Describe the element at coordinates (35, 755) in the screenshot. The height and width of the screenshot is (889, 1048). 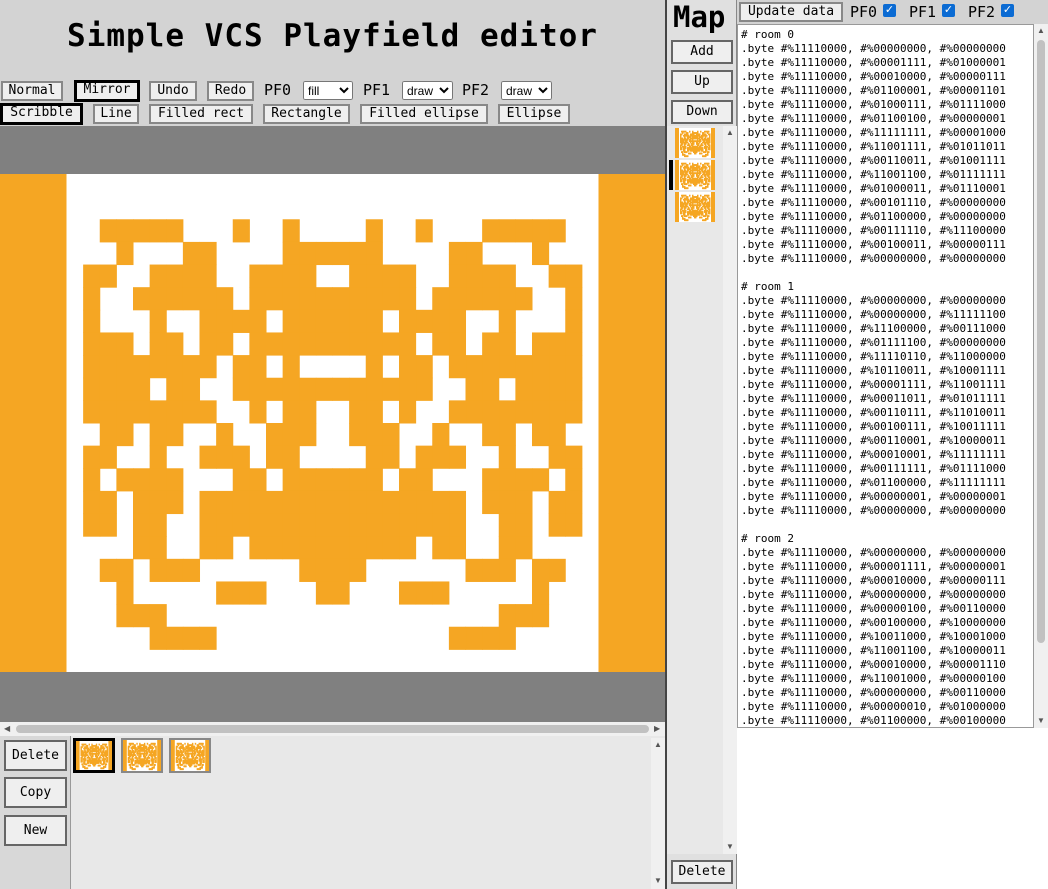
I see `delete-room-button: Delete` at that location.